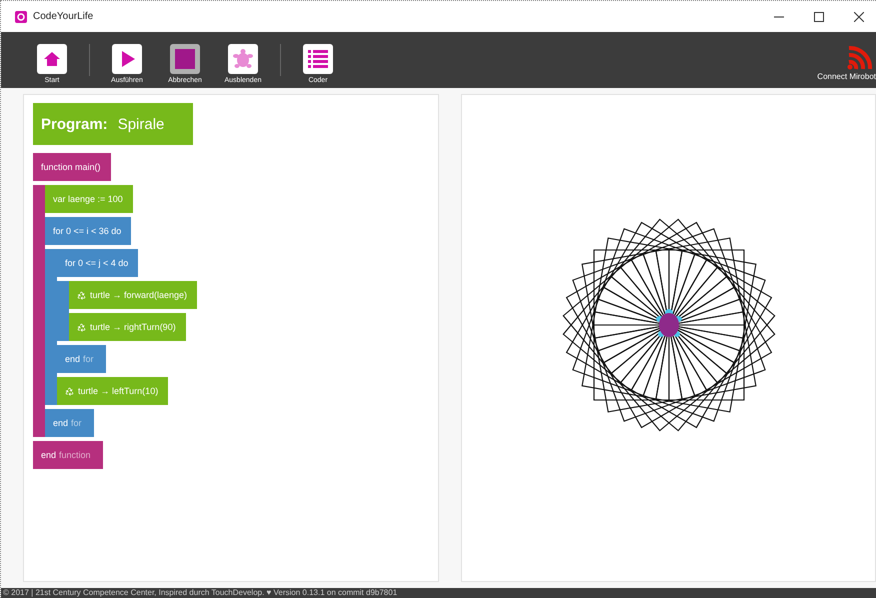 The image size is (876, 598). What do you see at coordinates (88, 231) in the screenshot?
I see `code-block: for 0 <= i < 36 do` at bounding box center [88, 231].